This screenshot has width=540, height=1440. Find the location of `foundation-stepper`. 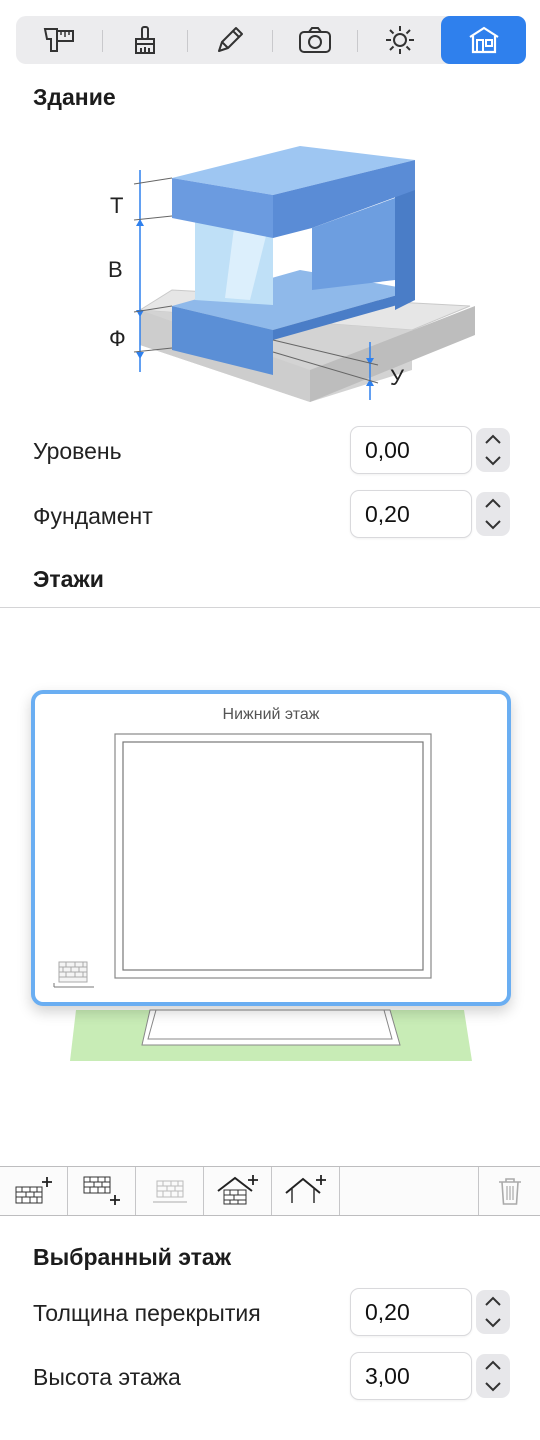

foundation-stepper is located at coordinates (493, 514).